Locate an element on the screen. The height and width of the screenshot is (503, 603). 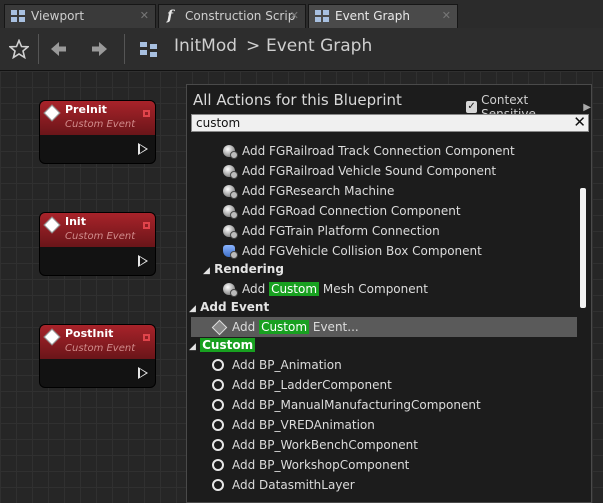
category-custom: ◢ Custom is located at coordinates (222, 345).